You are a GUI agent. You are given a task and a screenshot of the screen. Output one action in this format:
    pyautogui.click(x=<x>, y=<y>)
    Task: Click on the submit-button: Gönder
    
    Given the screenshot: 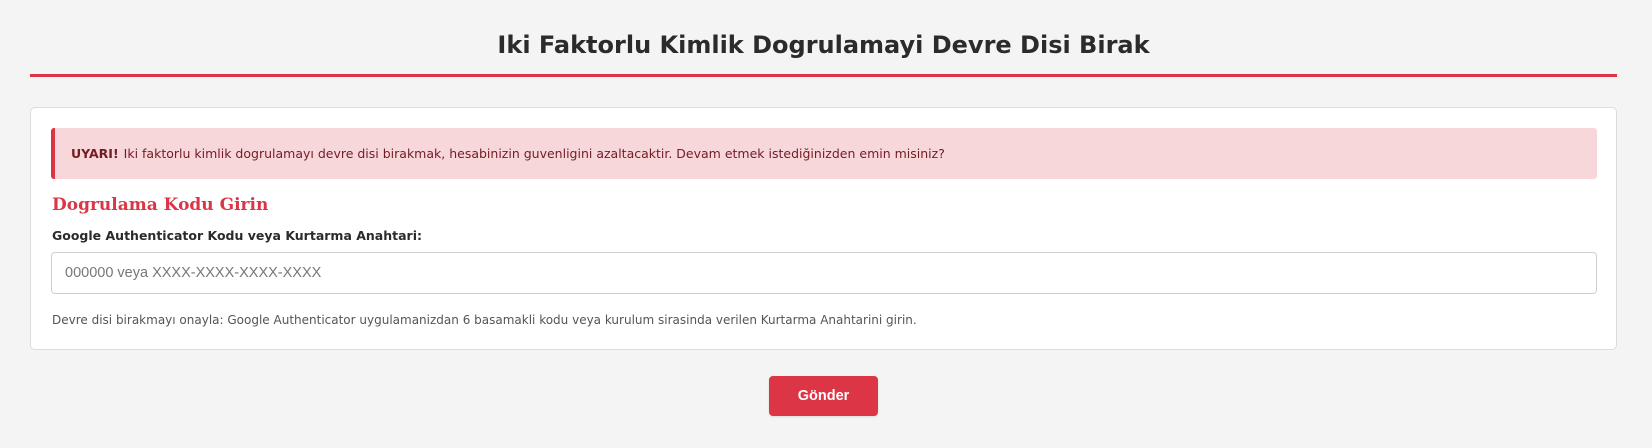 What is the action you would take?
    pyautogui.click(x=823, y=396)
    